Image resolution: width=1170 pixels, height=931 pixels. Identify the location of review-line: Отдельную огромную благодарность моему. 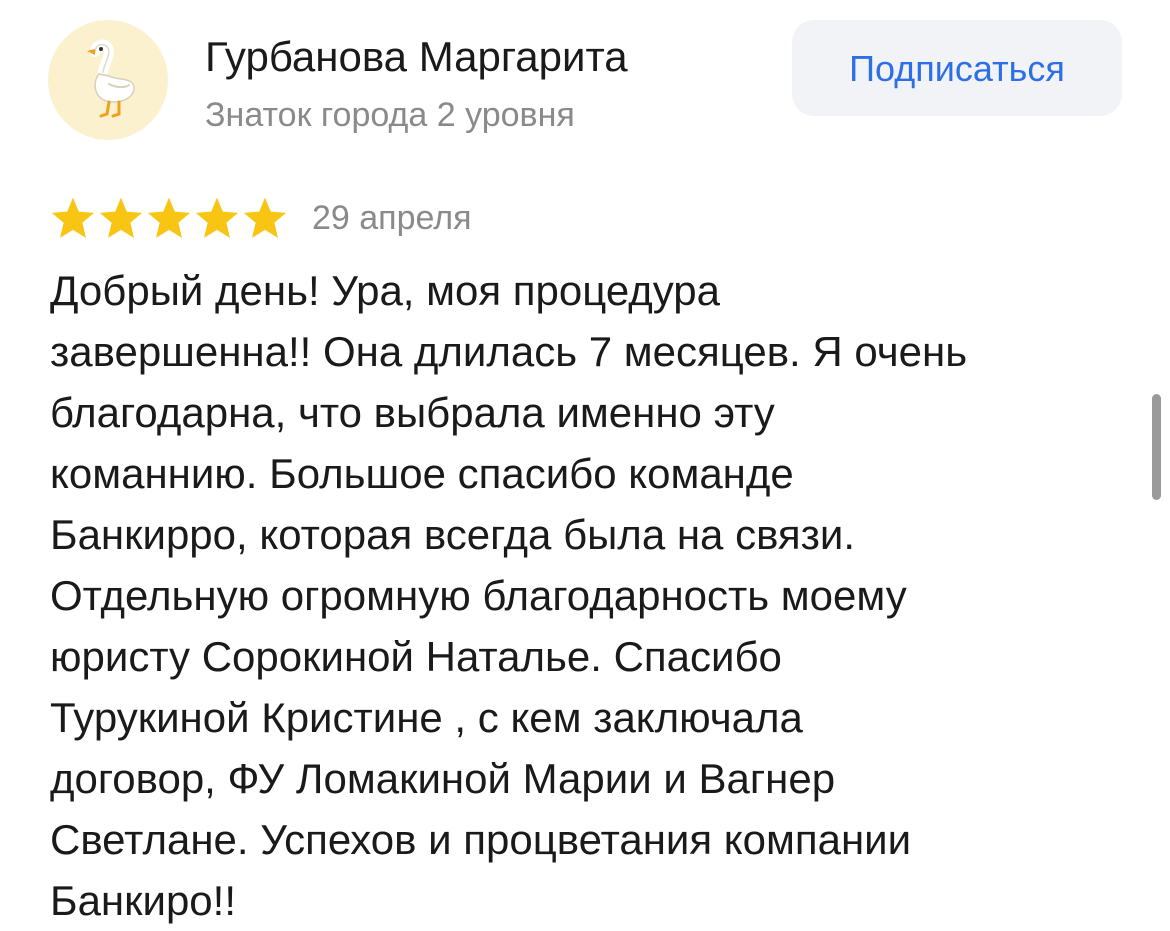
(478, 595).